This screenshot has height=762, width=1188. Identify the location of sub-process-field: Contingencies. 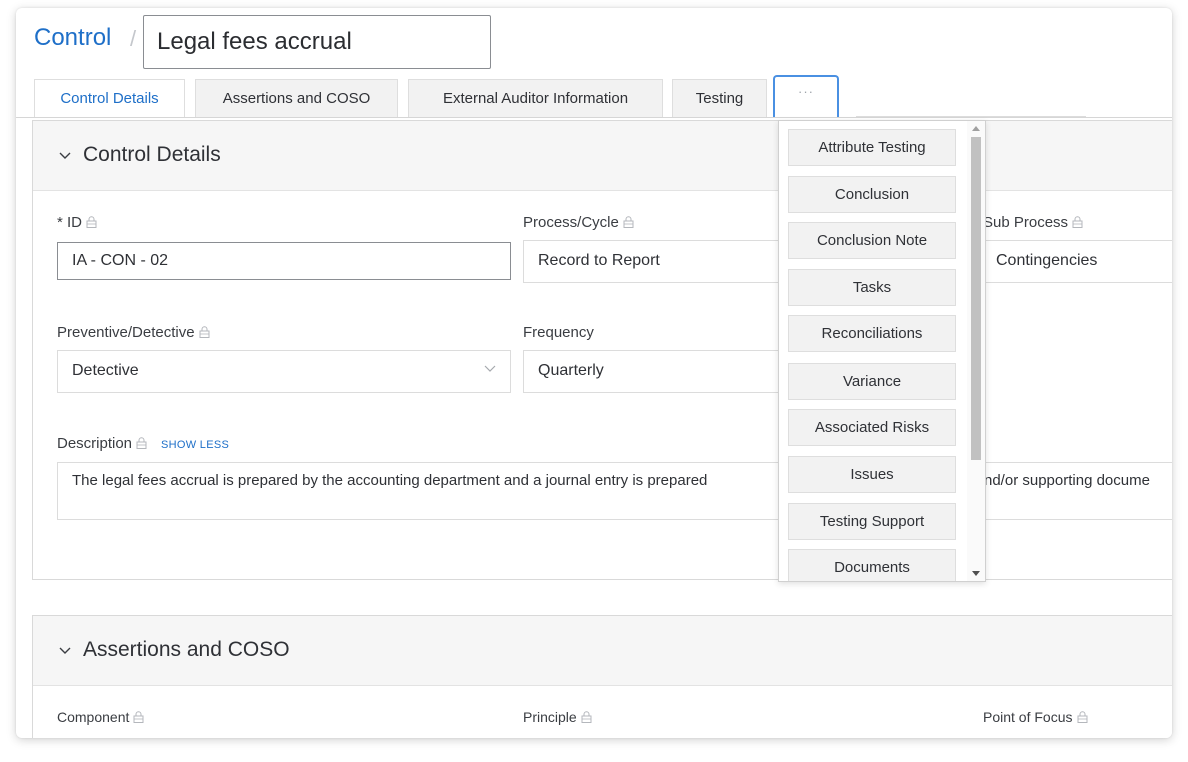
(1076, 261).